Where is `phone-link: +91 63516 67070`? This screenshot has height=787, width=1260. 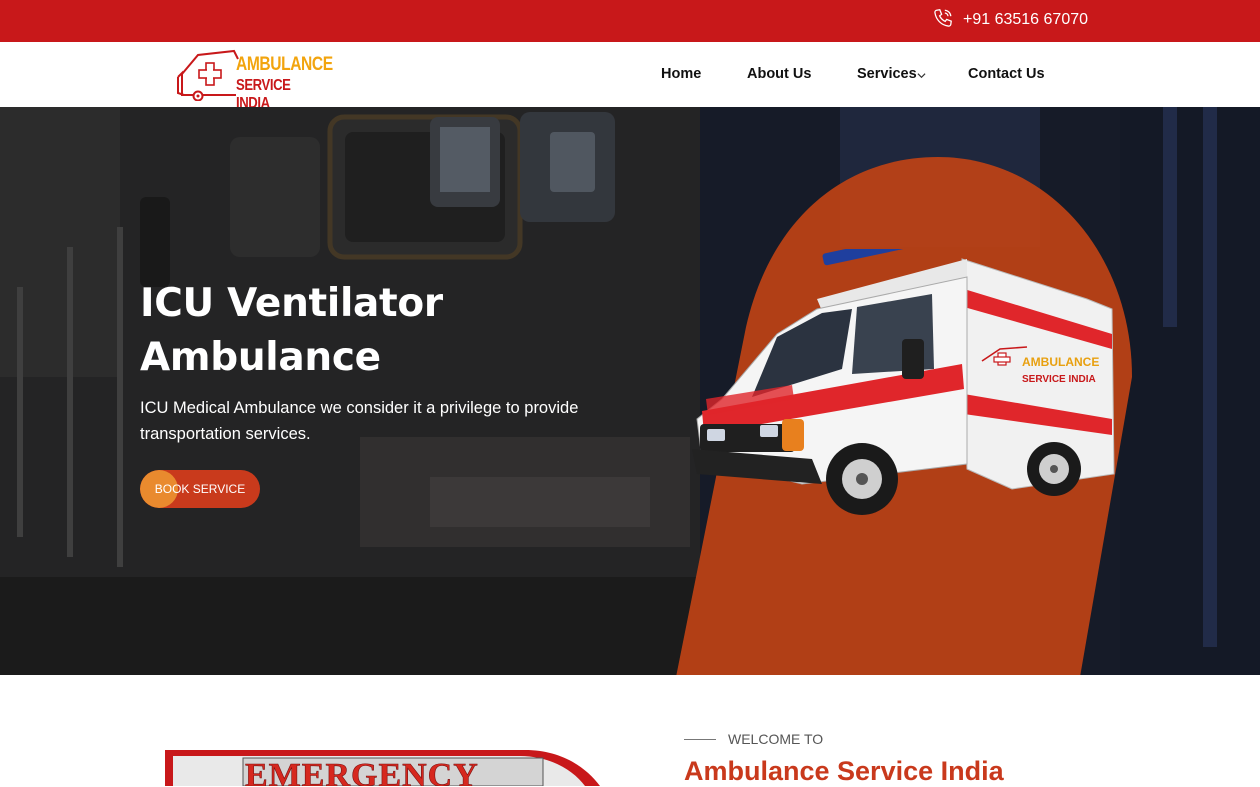
phone-link: +91 63516 67070 is located at coordinates (1010, 20).